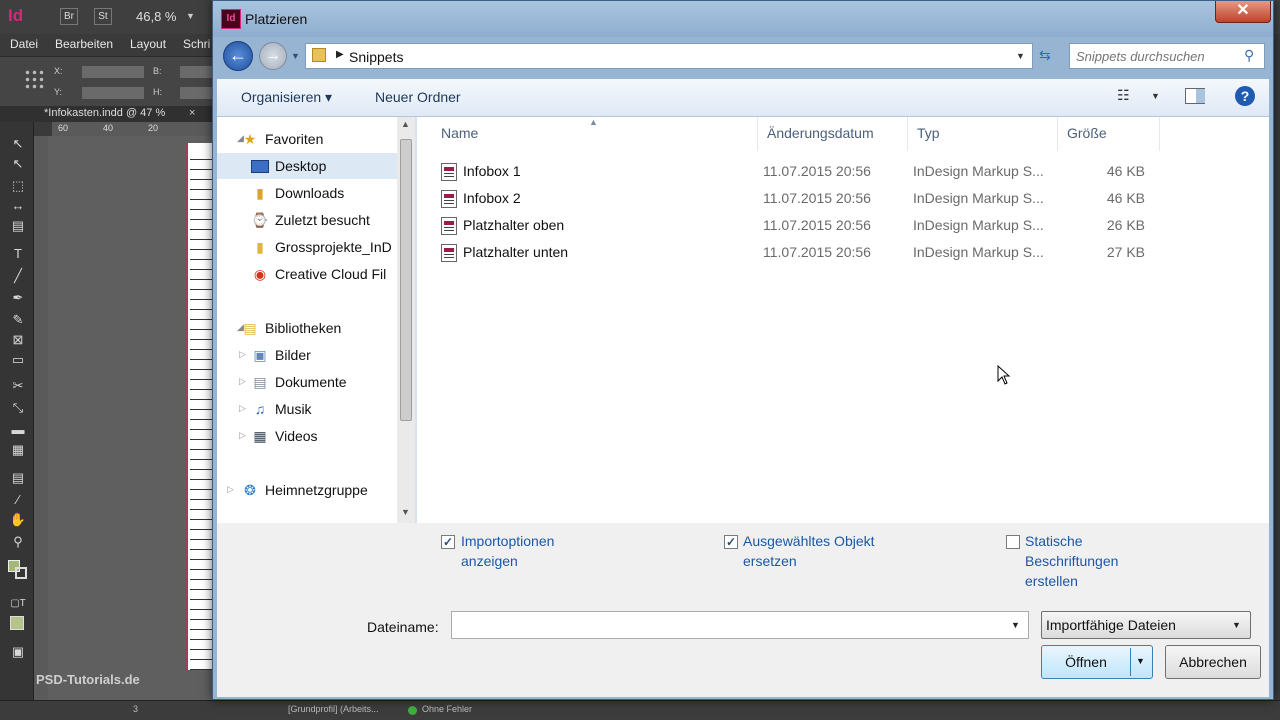  Describe the element at coordinates (307, 247) in the screenshot. I see `nav-item-grossprojekte: ▮ Grossprojekte_InD` at that location.